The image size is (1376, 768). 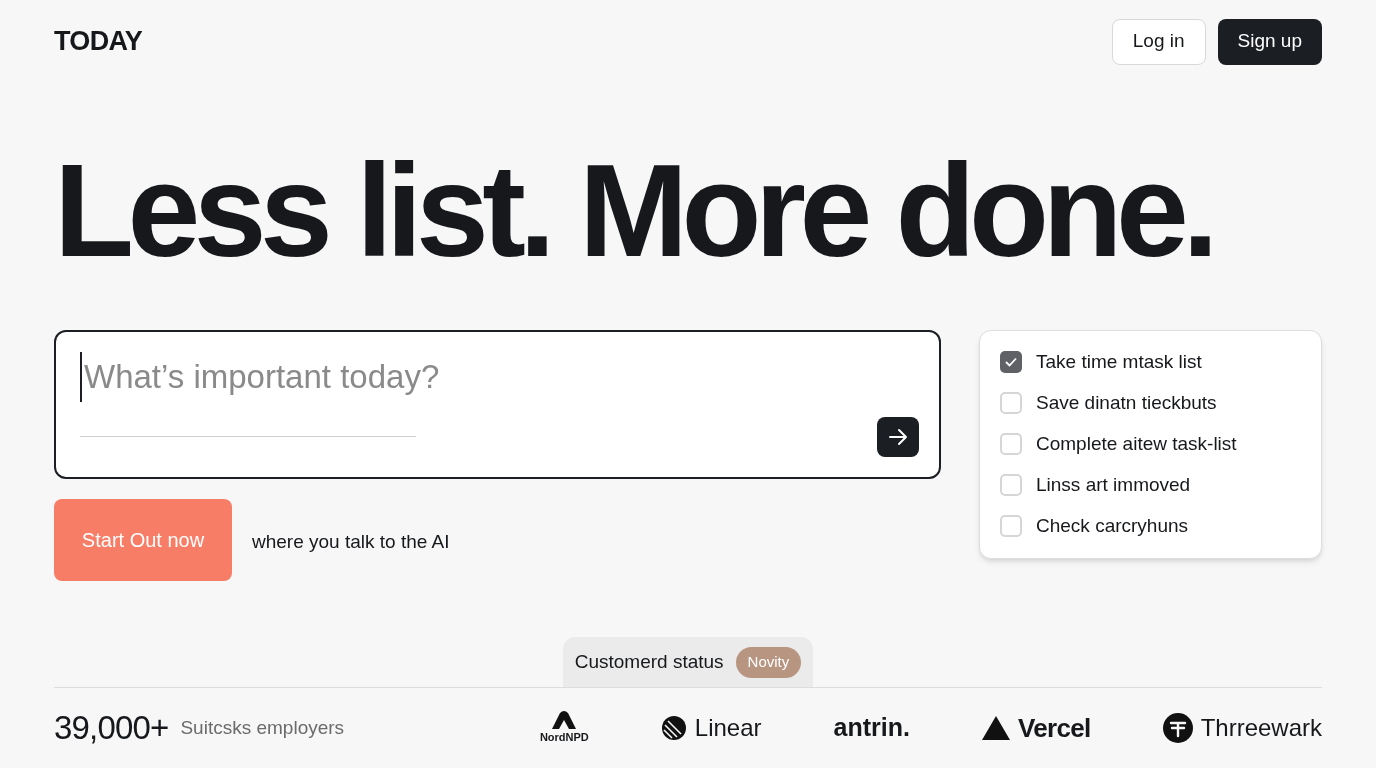 What do you see at coordinates (1054, 728) in the screenshot?
I see `company-logo-name: Vercel` at bounding box center [1054, 728].